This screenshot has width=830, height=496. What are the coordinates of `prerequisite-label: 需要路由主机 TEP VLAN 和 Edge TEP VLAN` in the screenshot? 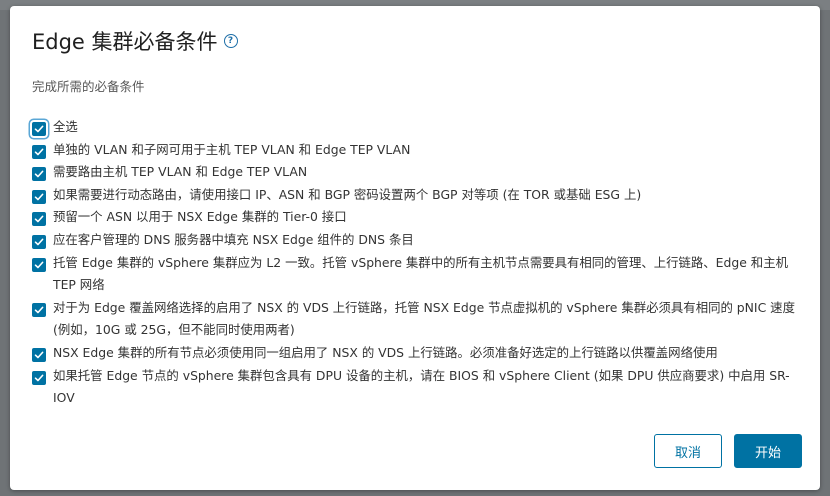 It's located at (180, 172).